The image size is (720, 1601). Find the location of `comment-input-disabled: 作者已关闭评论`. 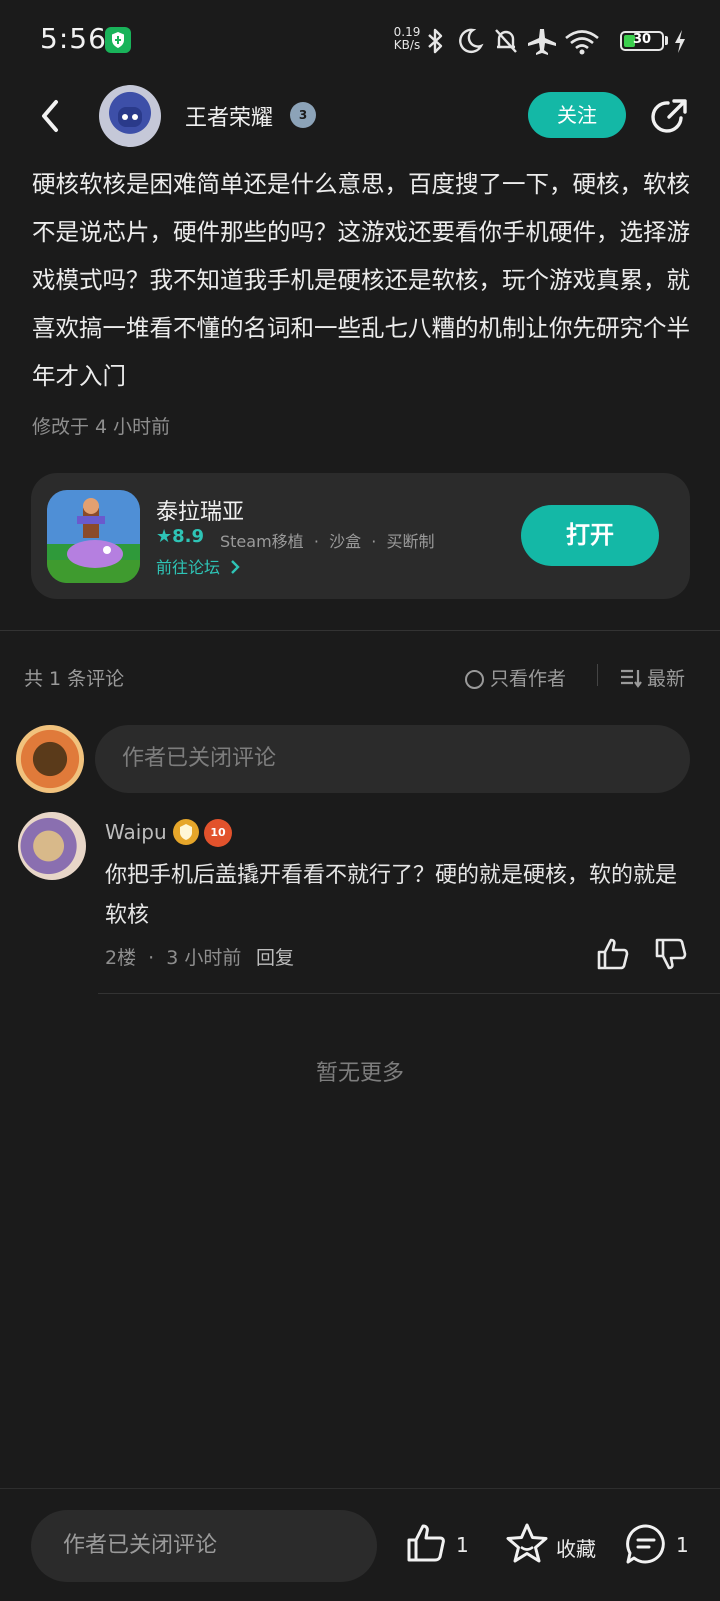

comment-input-disabled: 作者已关闭评论 is located at coordinates (392, 759).